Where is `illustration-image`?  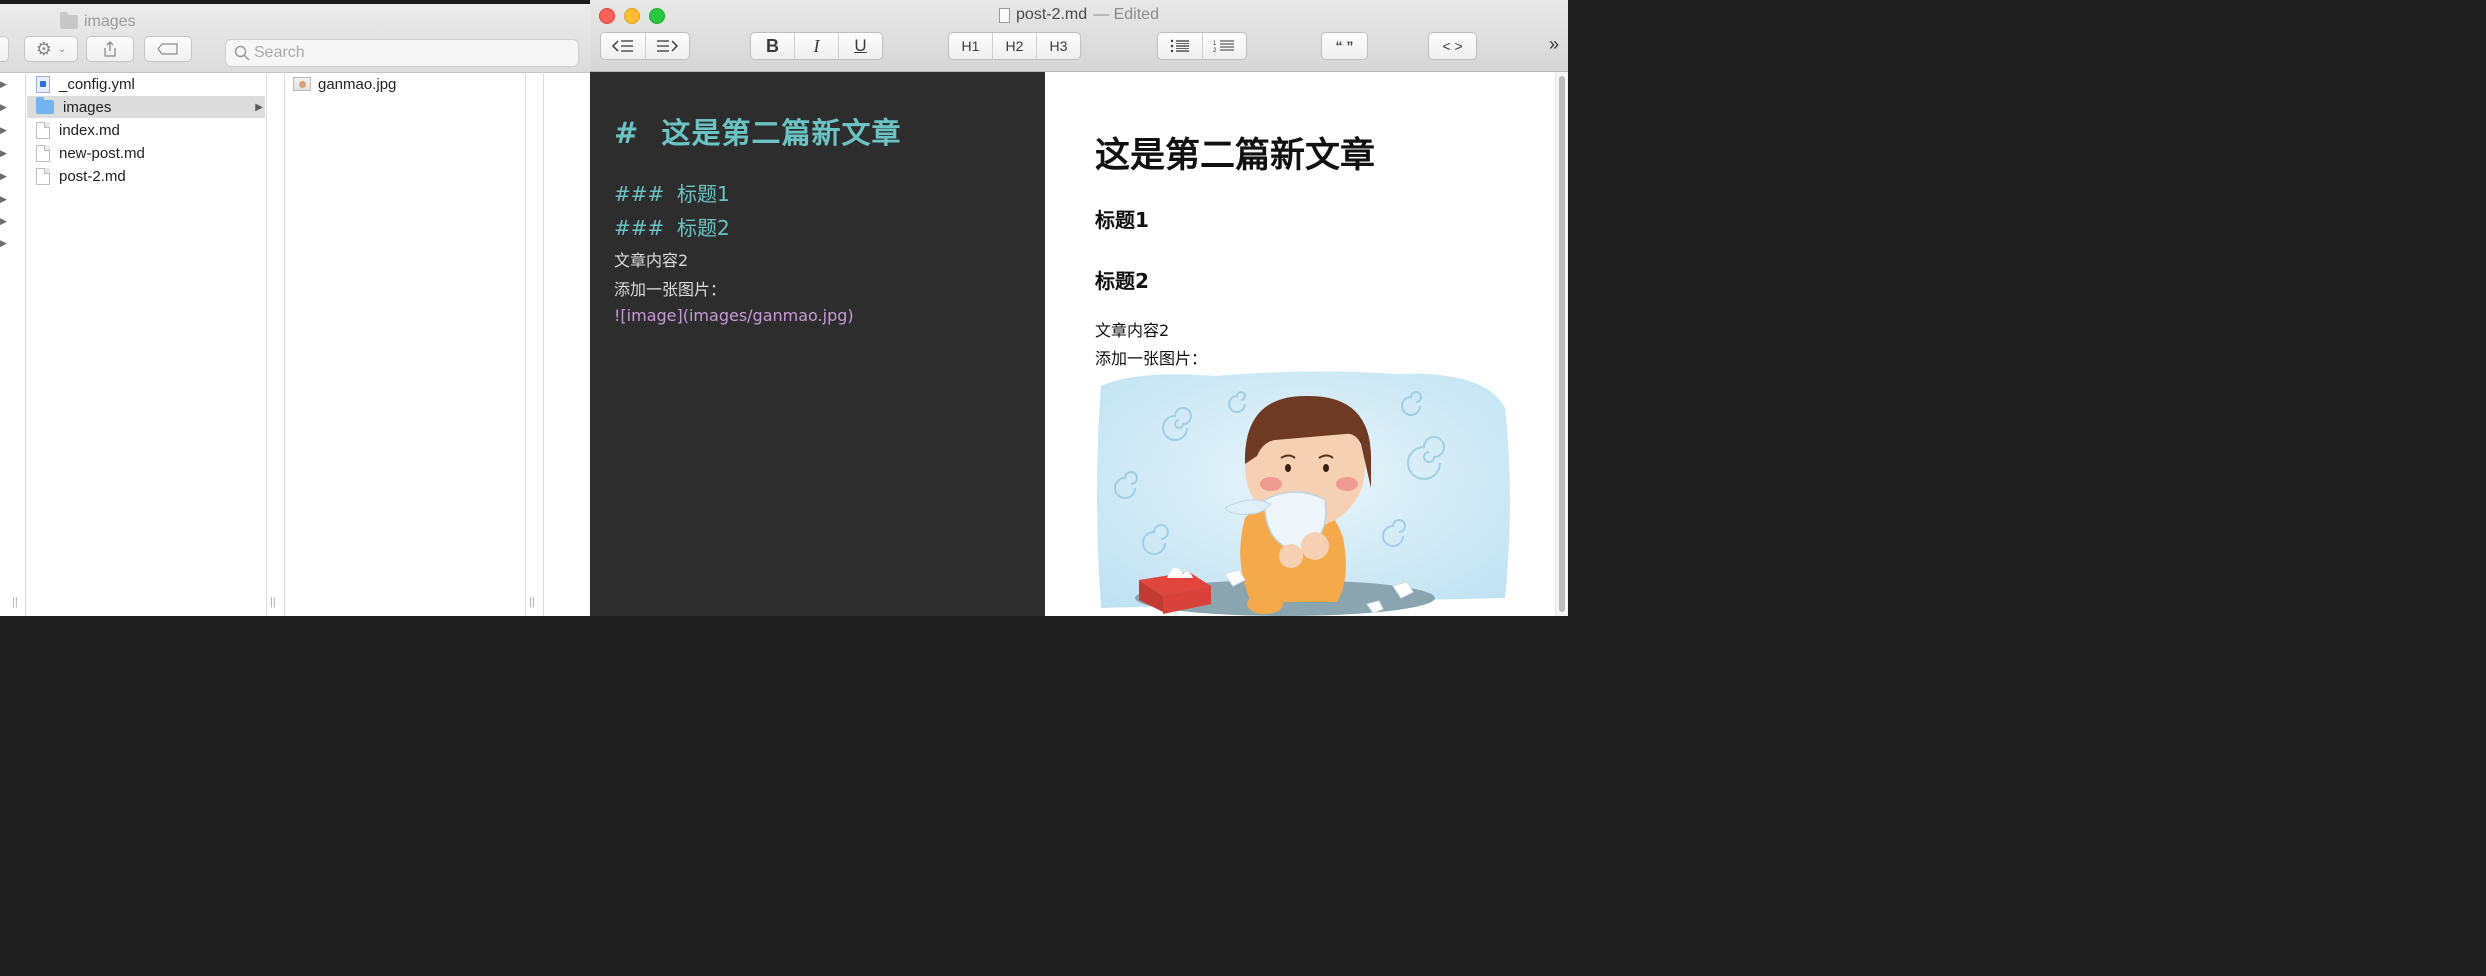 illustration-image is located at coordinates (1305, 492).